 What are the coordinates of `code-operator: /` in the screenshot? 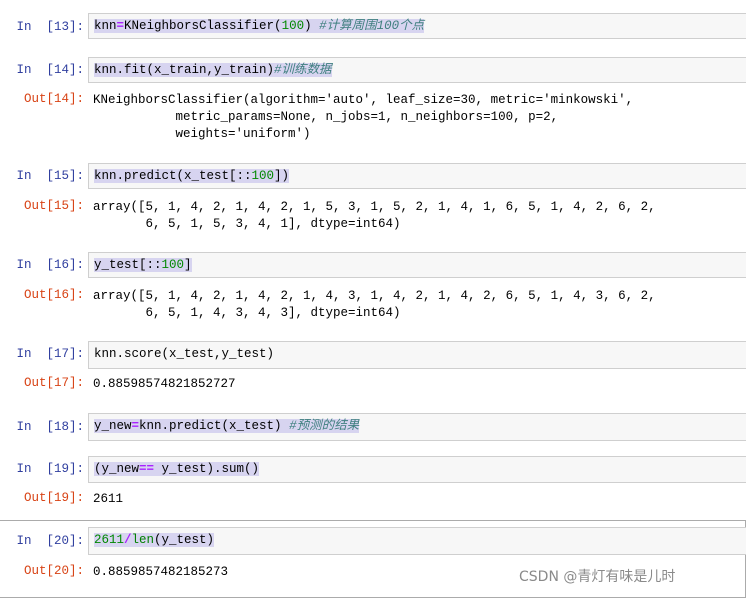 It's located at (128, 540).